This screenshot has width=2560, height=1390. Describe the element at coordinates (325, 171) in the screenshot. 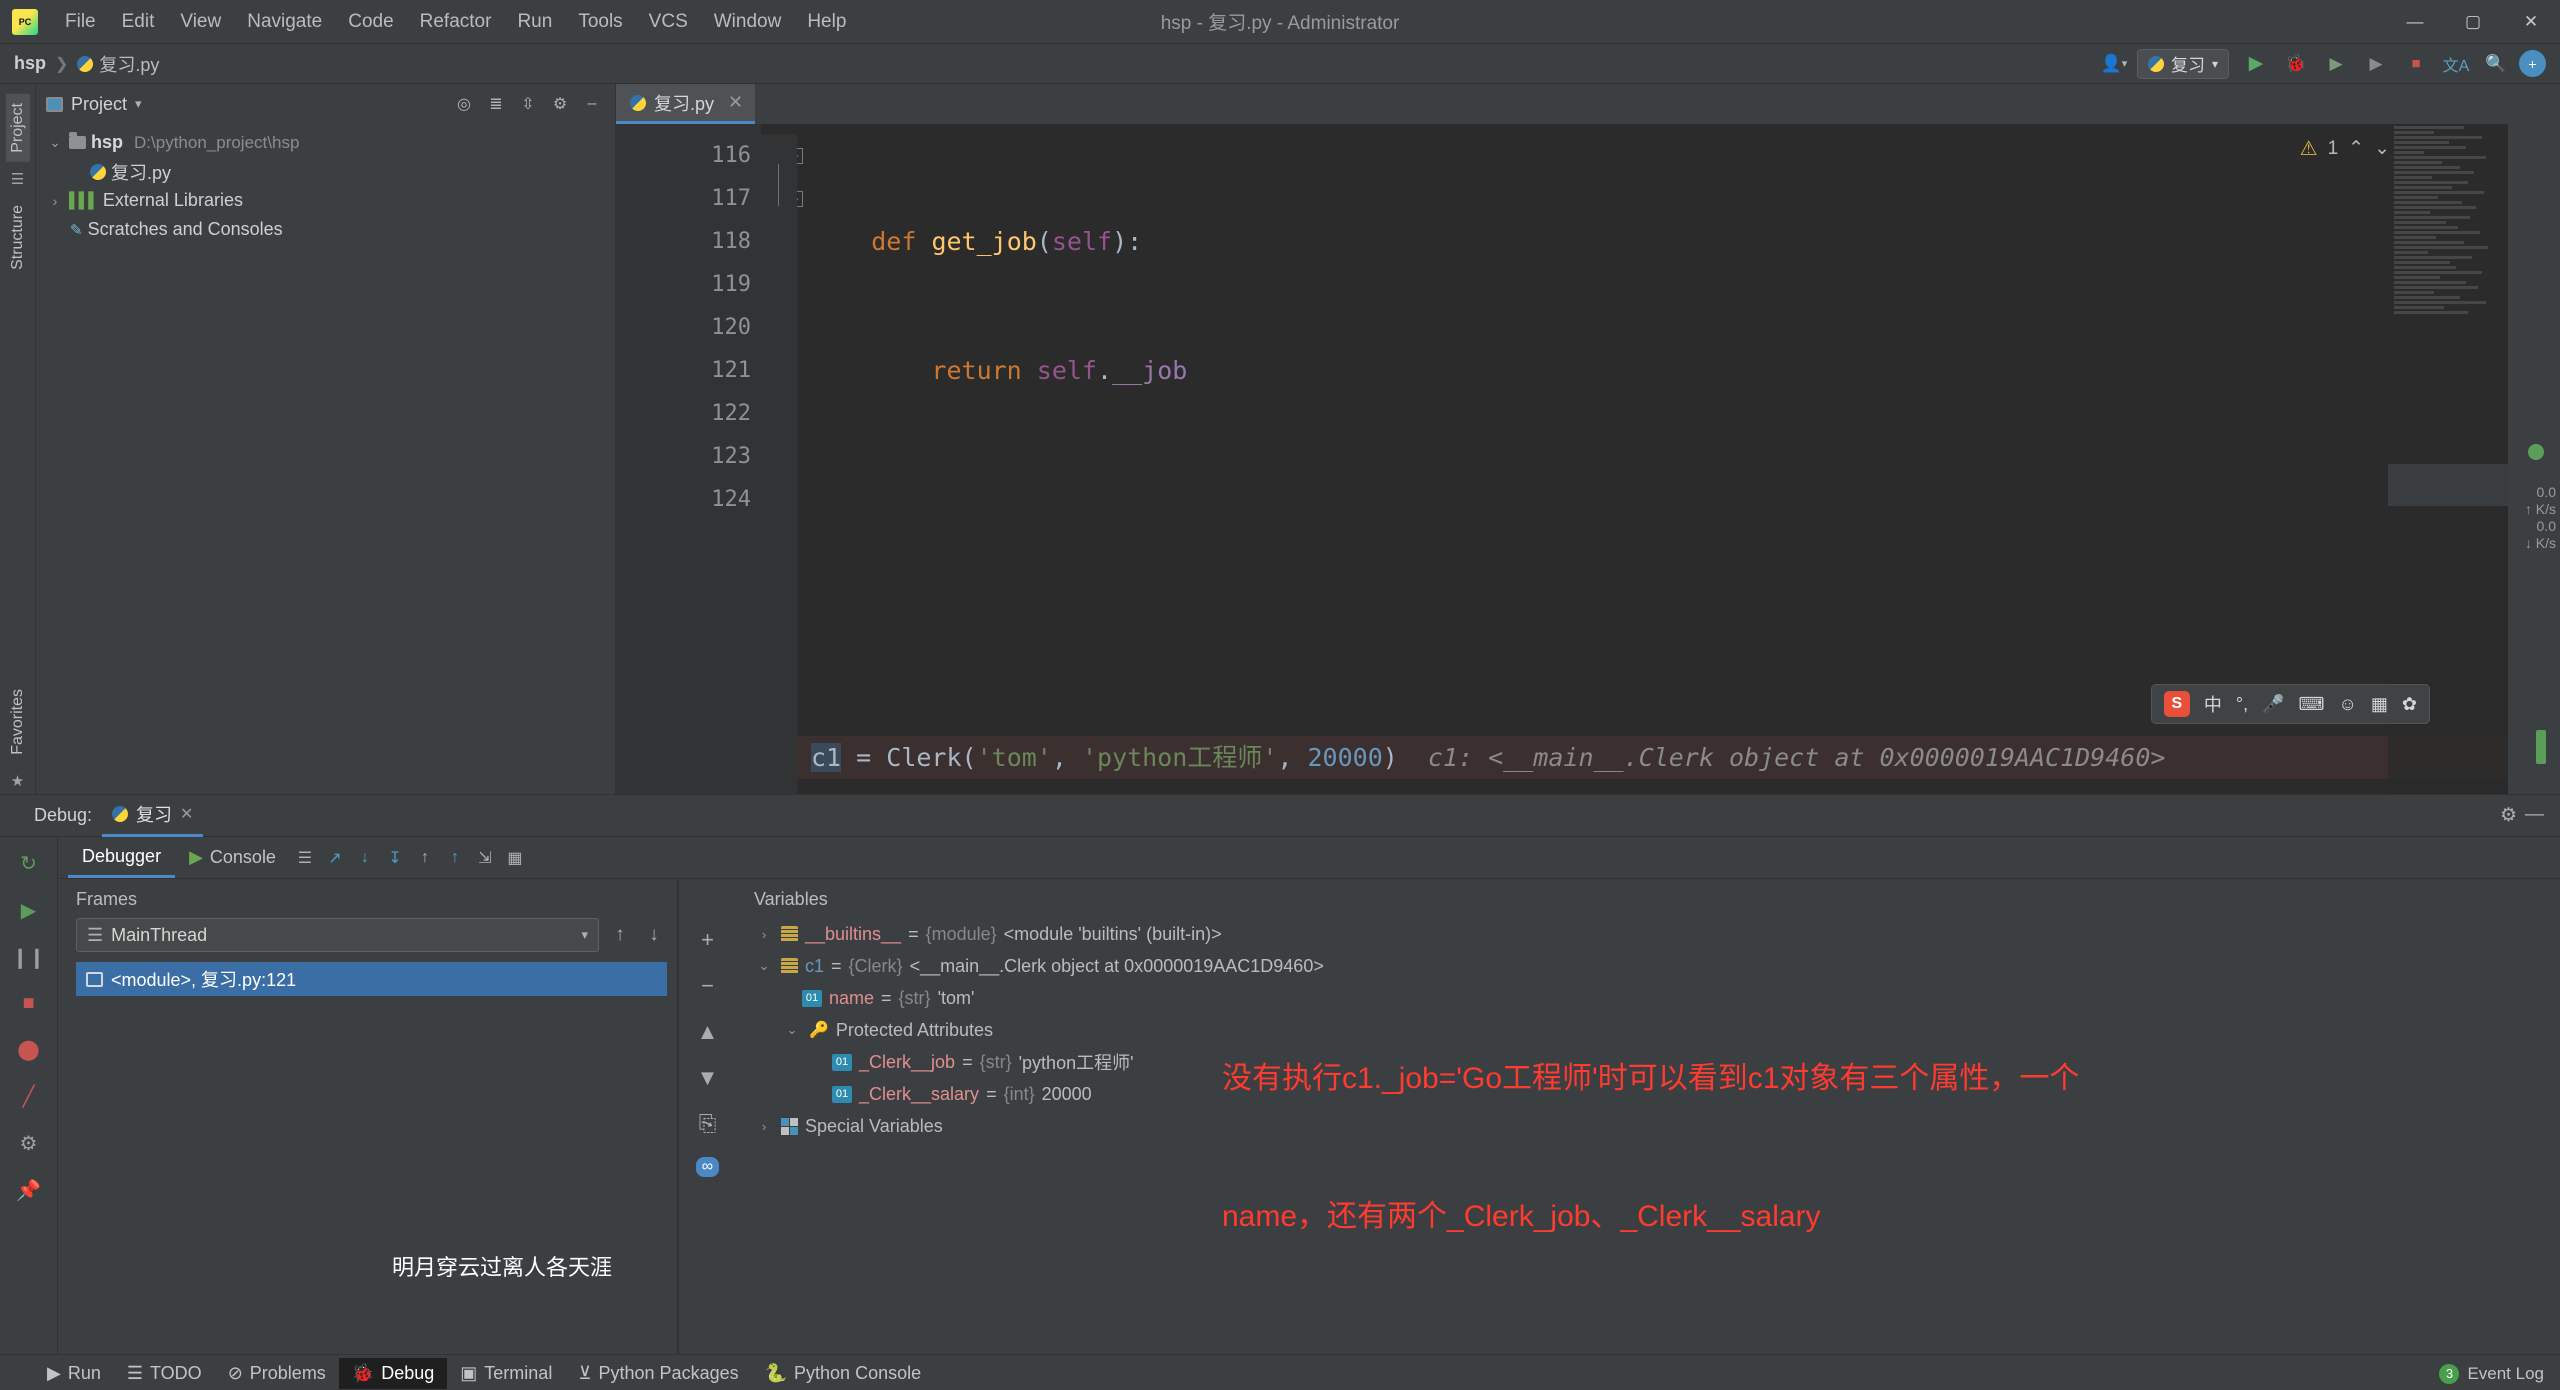

I see `tree-node-file: 复习.py` at that location.